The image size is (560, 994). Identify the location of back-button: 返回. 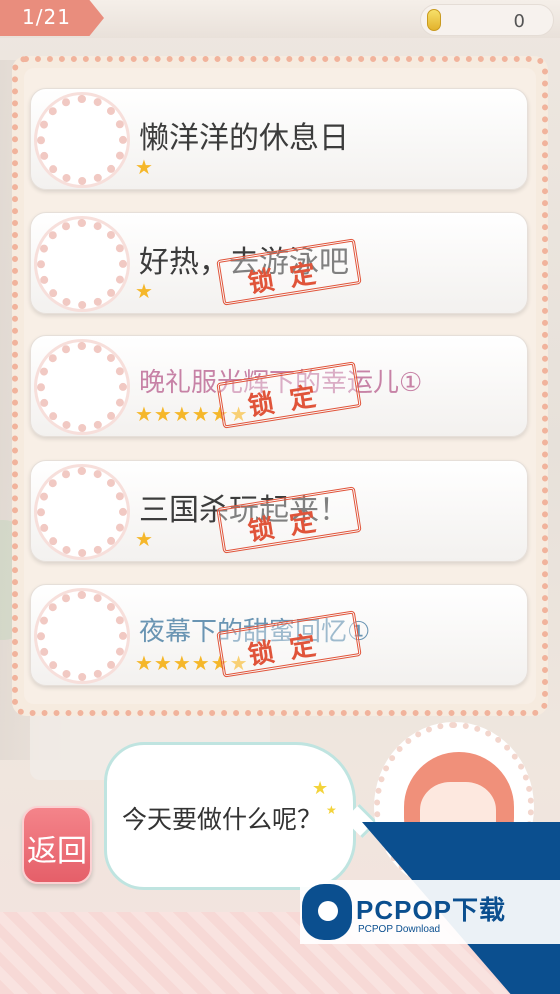
(57, 845).